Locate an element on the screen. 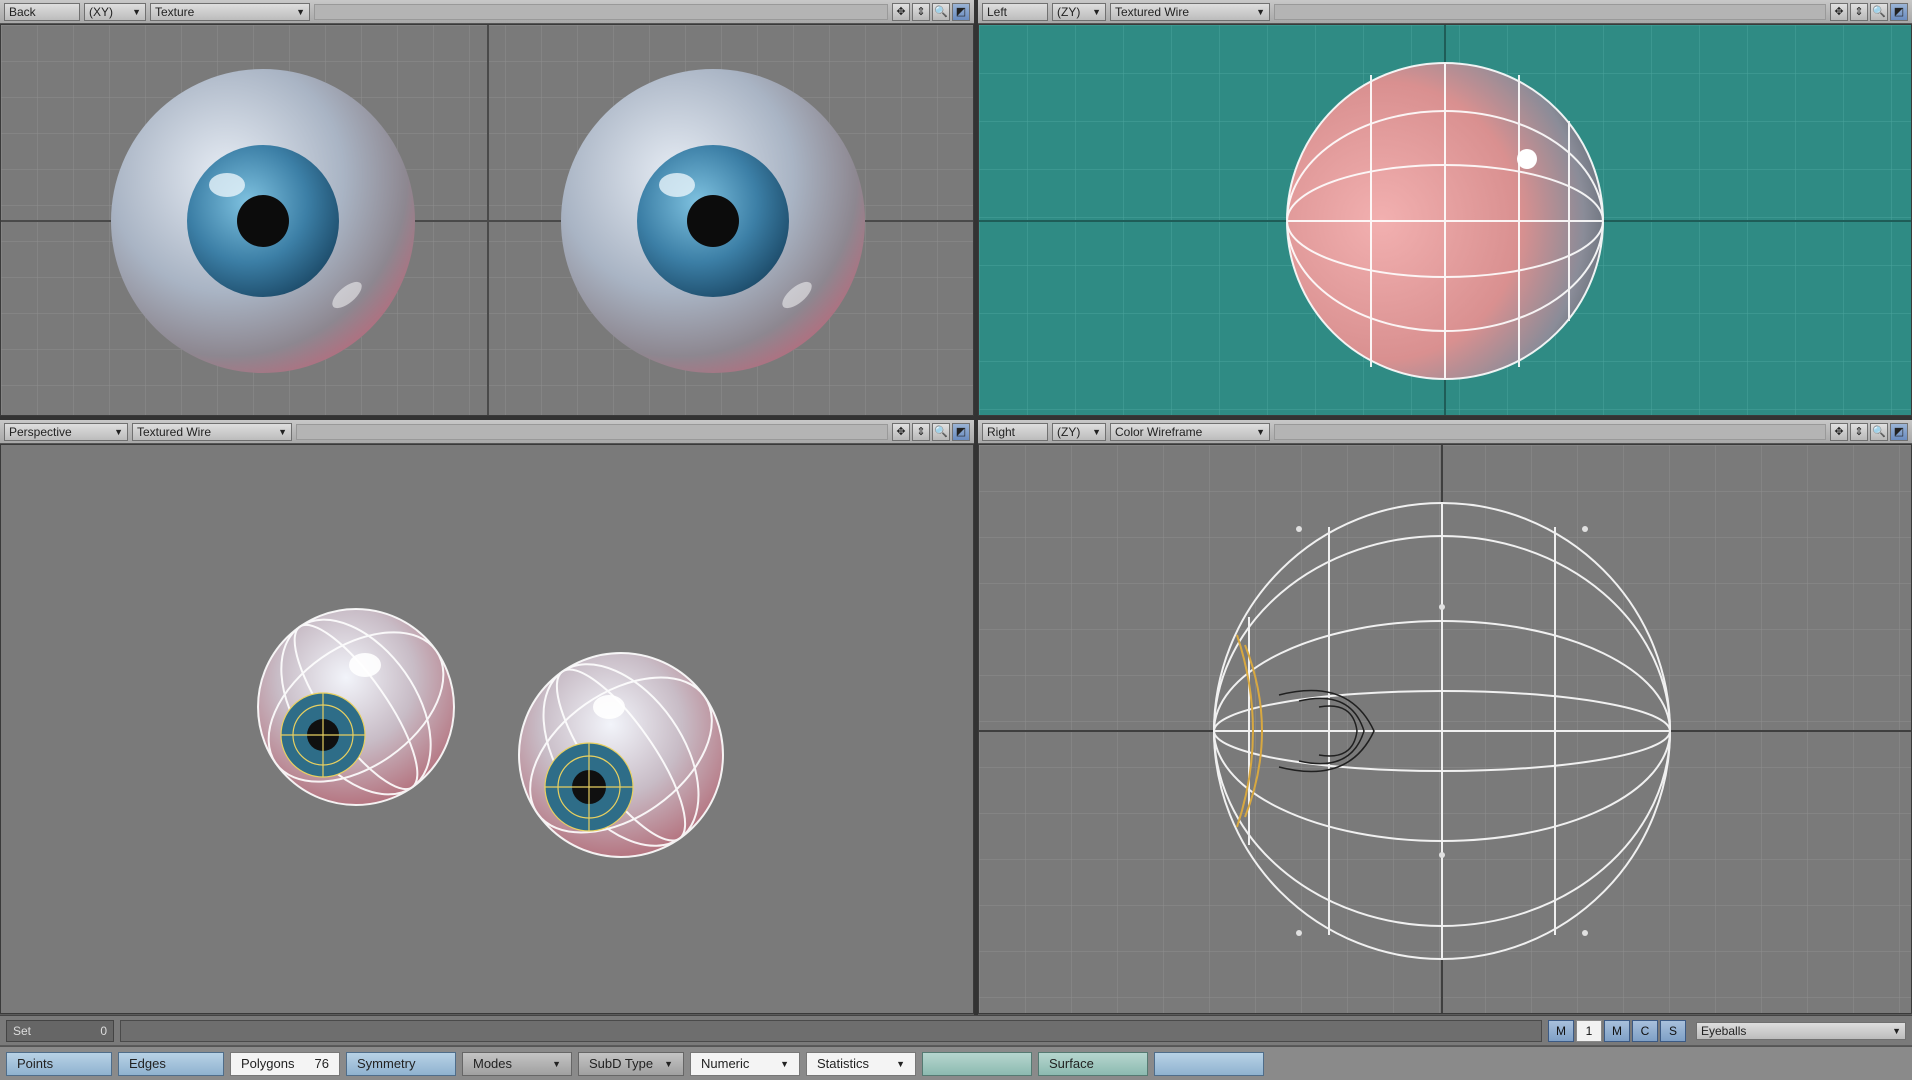 The height and width of the screenshot is (1080, 1912). layer-button-m2: M is located at coordinates (1617, 1030).